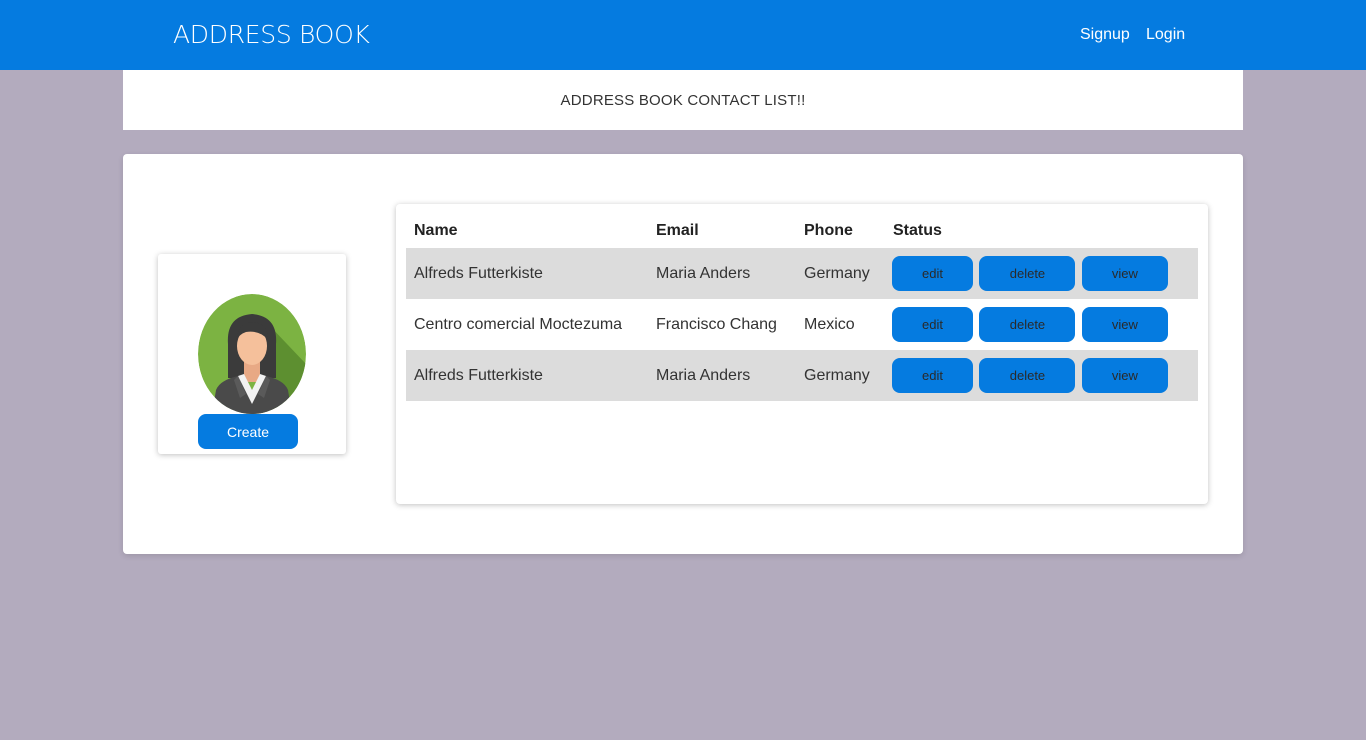 The image size is (1366, 740). I want to click on cell-phone: Mexico, so click(829, 324).